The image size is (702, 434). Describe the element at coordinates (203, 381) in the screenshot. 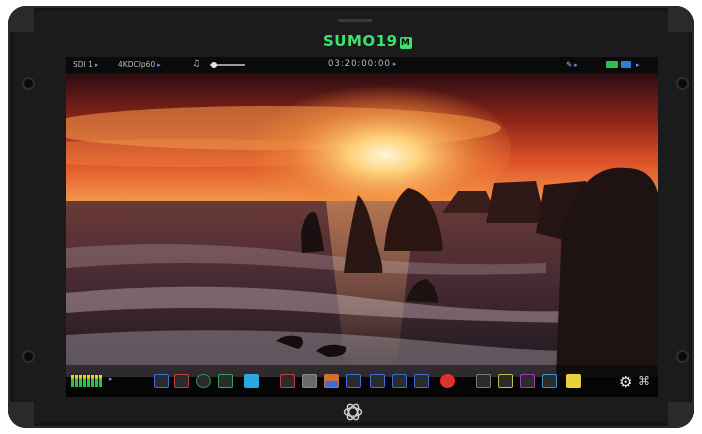

I see `focus-peaking-tool-button` at that location.